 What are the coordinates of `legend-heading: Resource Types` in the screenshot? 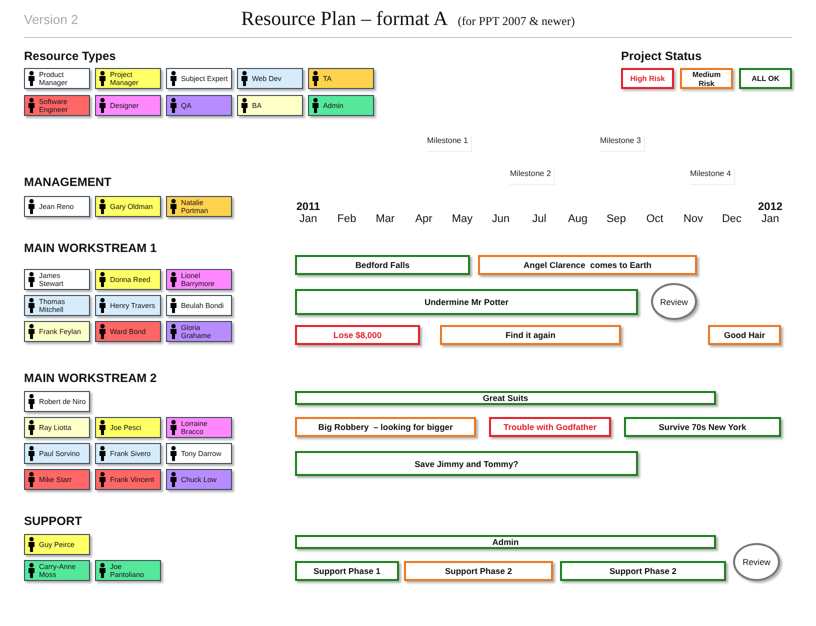 It's located at (70, 56).